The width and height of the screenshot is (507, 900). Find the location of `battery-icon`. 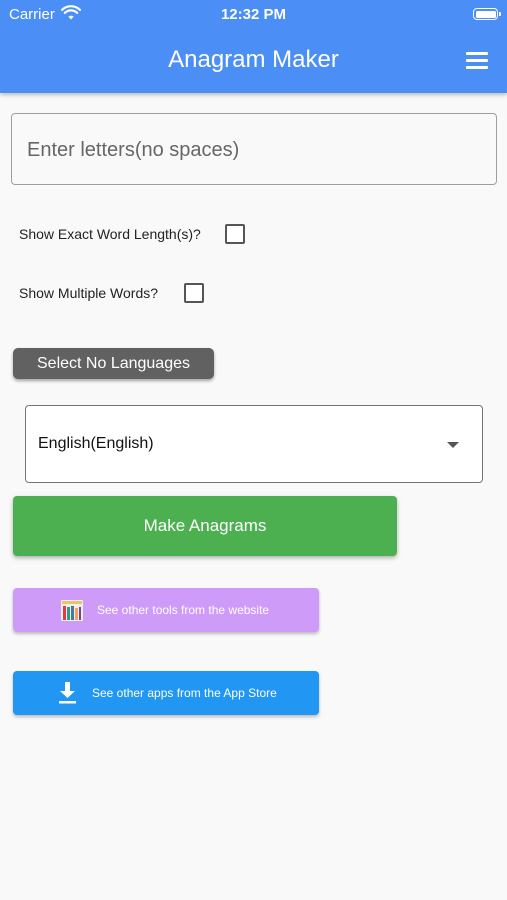

battery-icon is located at coordinates (487, 14).